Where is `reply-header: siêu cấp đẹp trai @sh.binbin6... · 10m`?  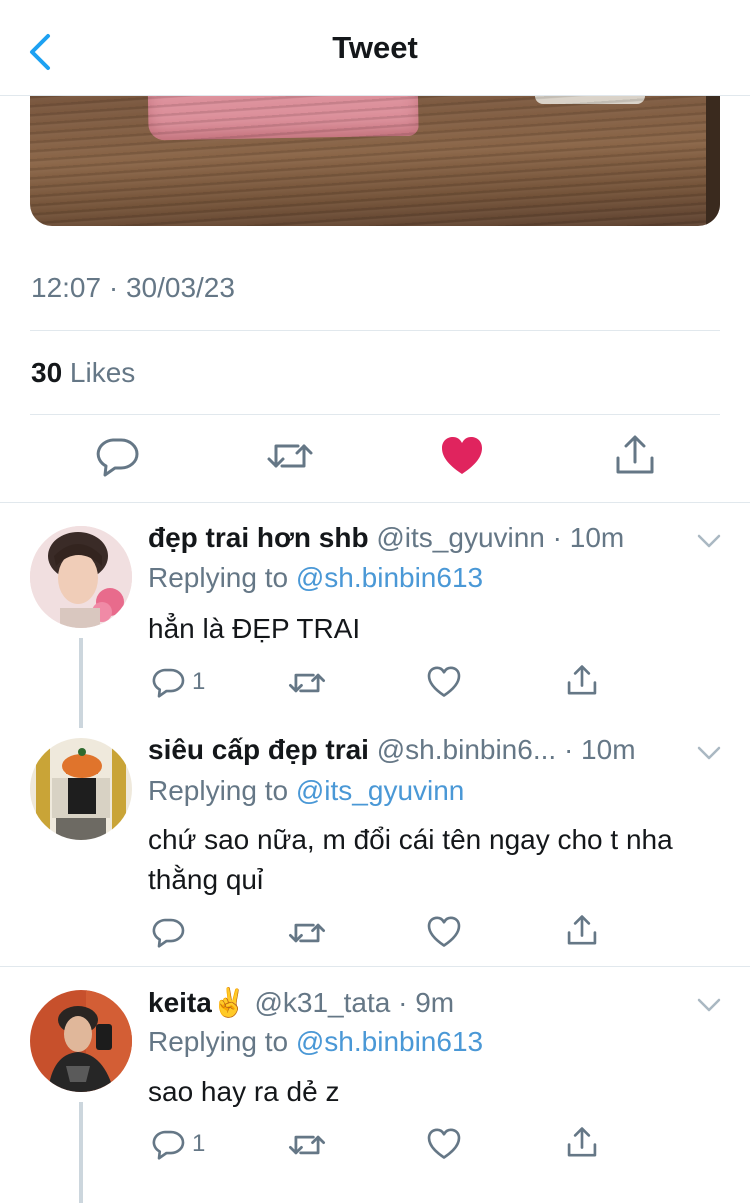
reply-header: siêu cấp đẹp trai @sh.binbin6... · 10m is located at coordinates (392, 750).